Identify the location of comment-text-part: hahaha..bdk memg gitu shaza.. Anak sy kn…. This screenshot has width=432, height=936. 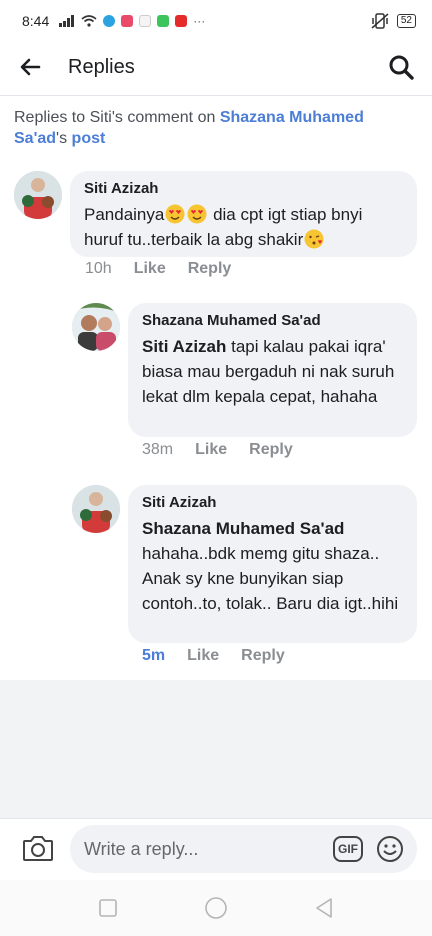
(270, 578).